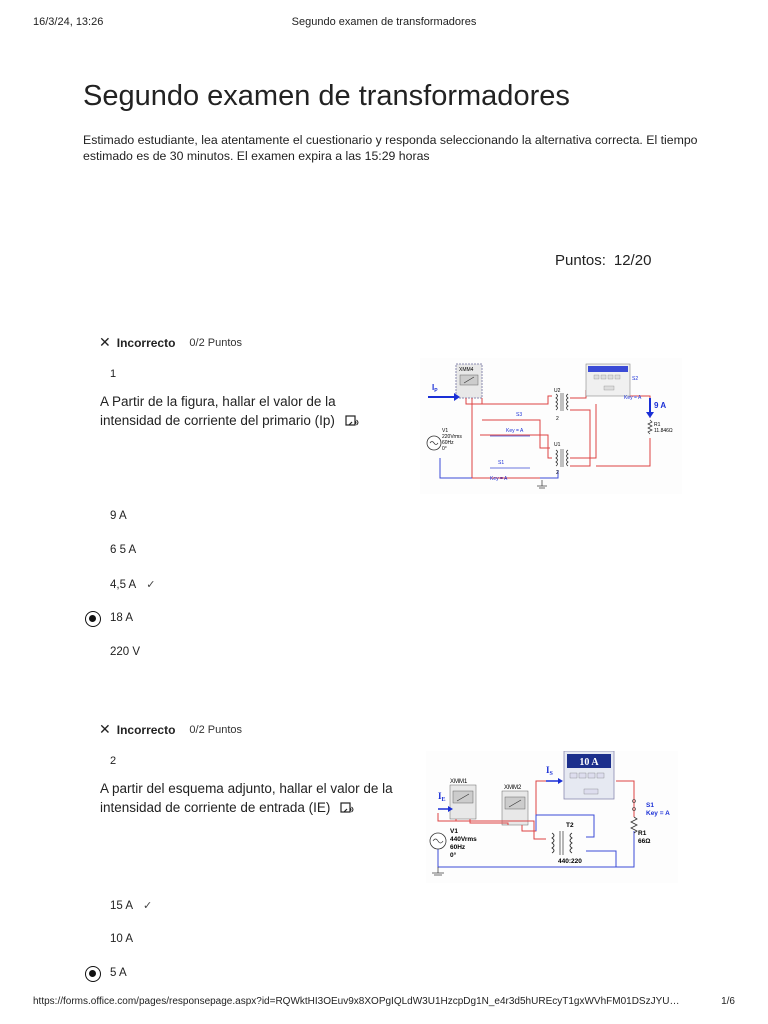 This screenshot has width=768, height=1024. I want to click on svg-text: 9 A, so click(660, 405).